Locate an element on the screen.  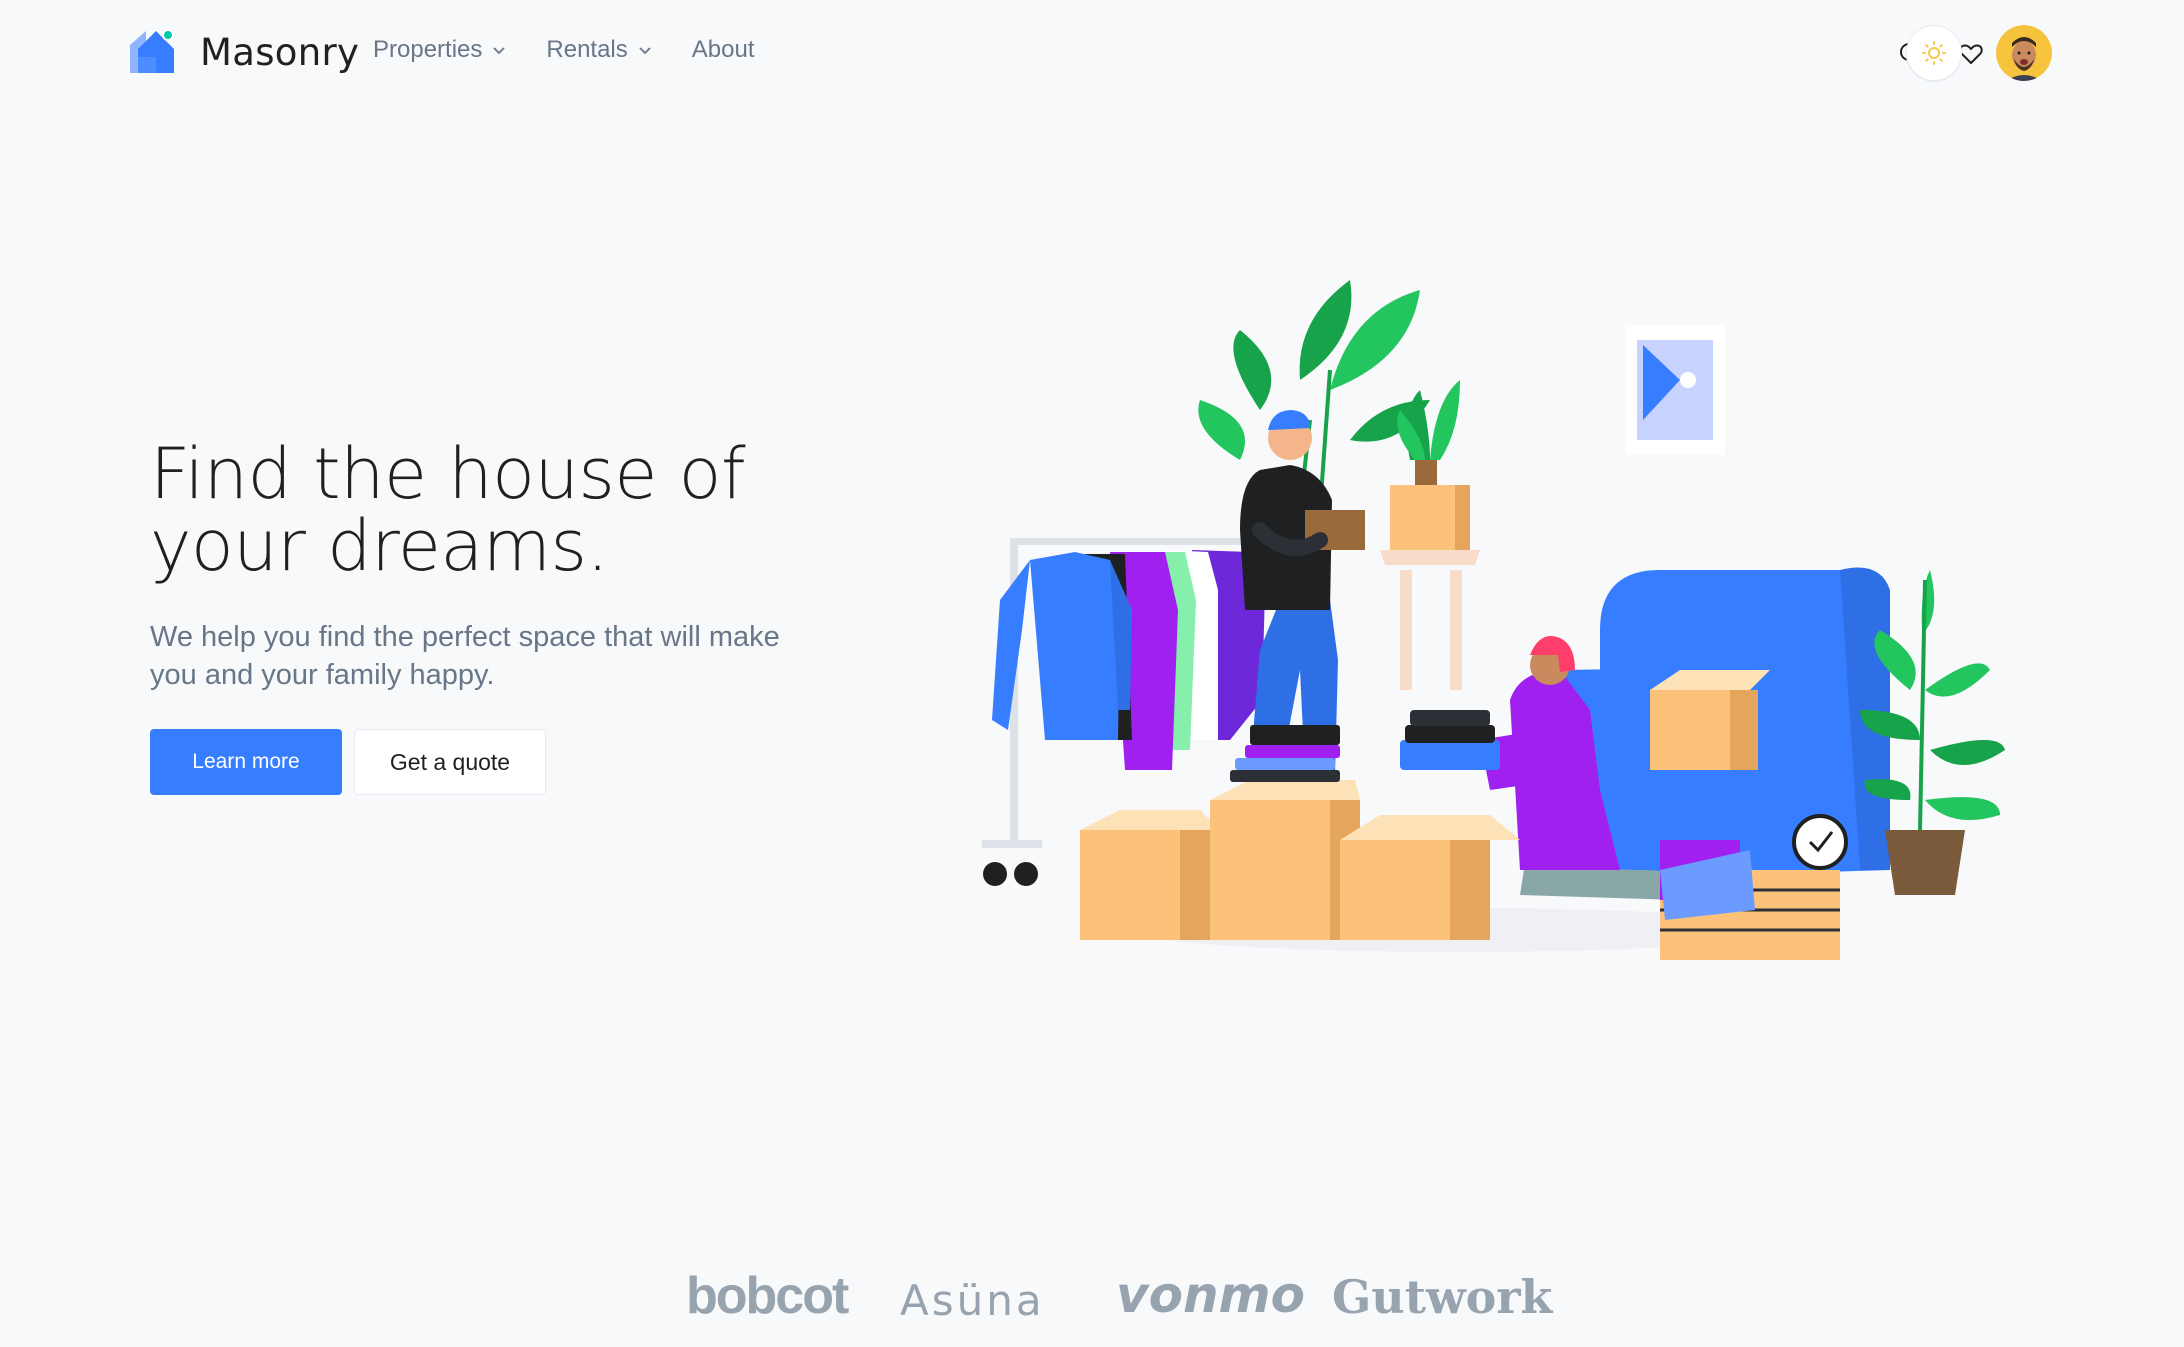
nav-item-rentals: Rentals is located at coordinates (598, 50).